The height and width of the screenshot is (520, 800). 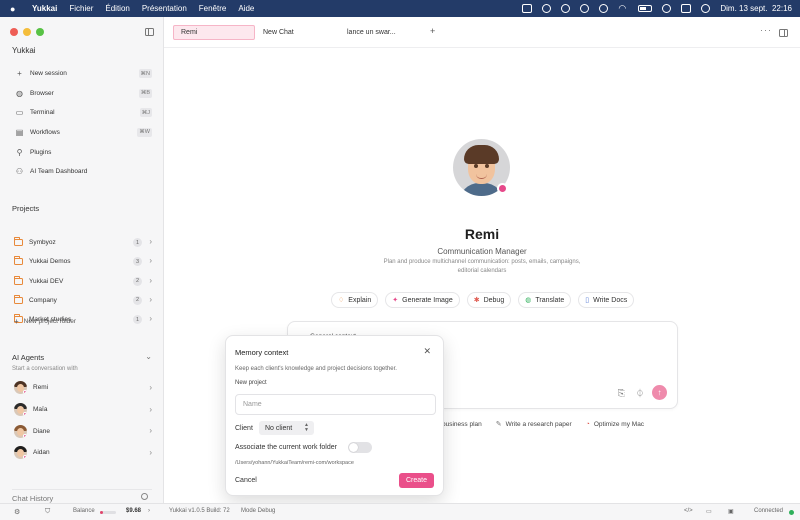 What do you see at coordinates (82, 133) in the screenshot?
I see `sidebar-item-workflows: ▤ Workflows ⌘W` at bounding box center [82, 133].